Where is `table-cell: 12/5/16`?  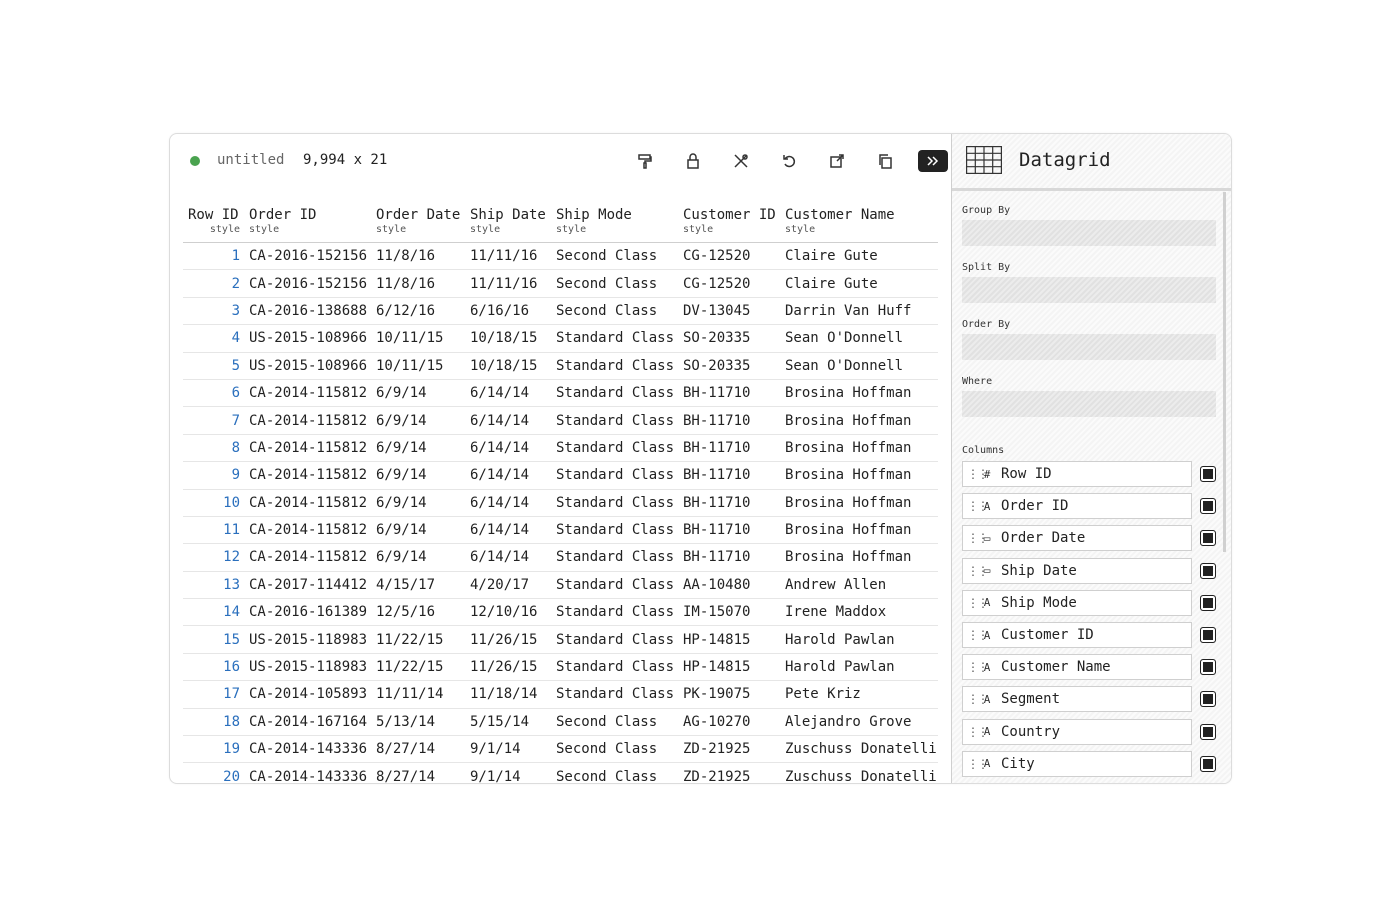
table-cell: 12/5/16 is located at coordinates (418, 612).